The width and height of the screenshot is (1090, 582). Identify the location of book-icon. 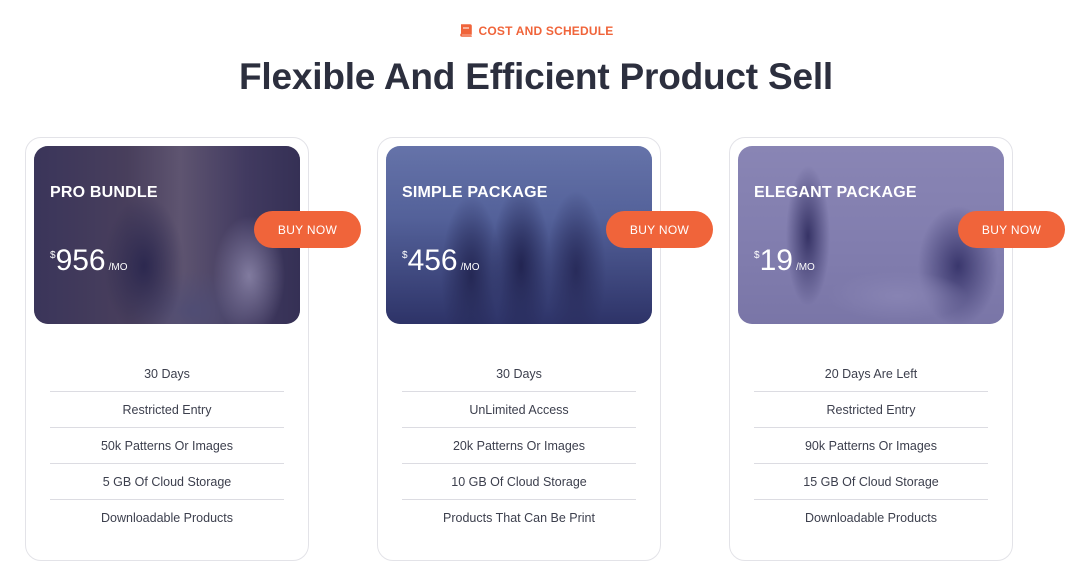
(466, 32).